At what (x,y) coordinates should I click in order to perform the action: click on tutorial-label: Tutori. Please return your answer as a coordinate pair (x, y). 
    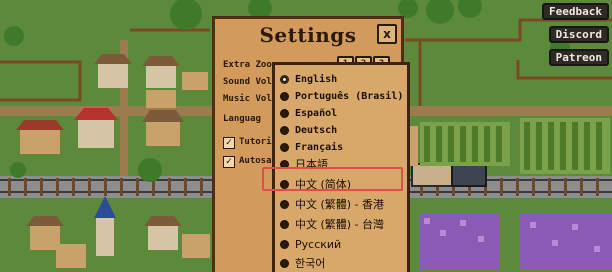
    Looking at the image, I should click on (255, 142).